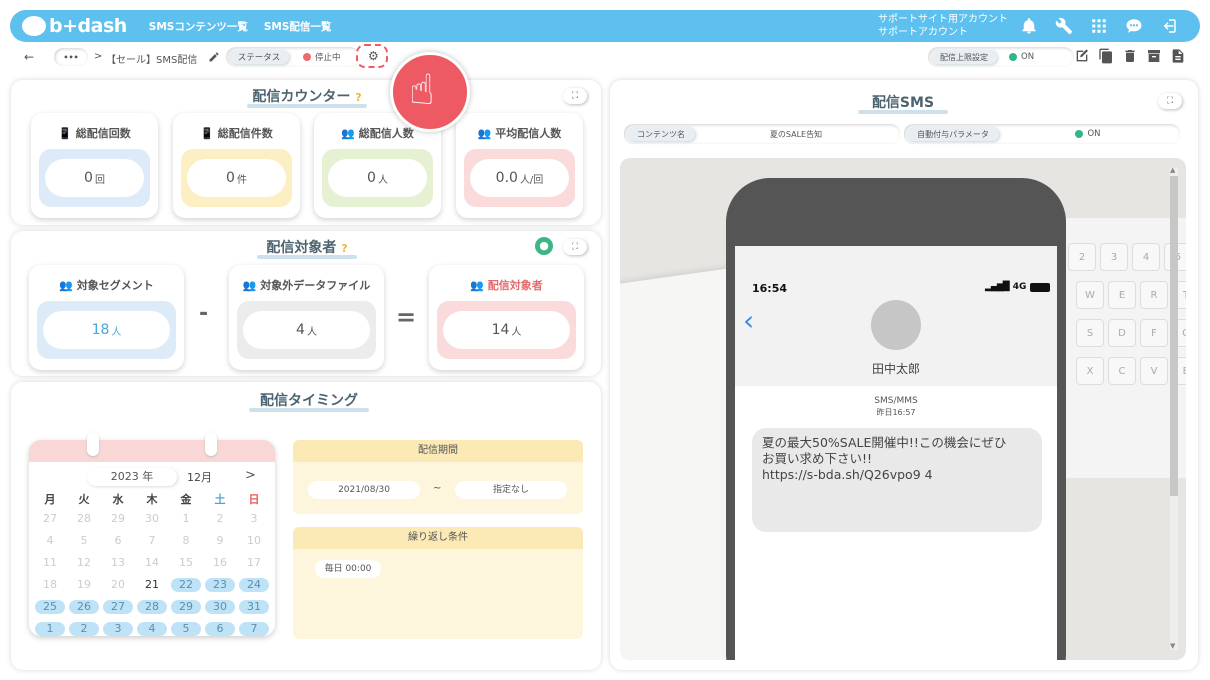 This screenshot has width=1210, height=680. Describe the element at coordinates (511, 490) in the screenshot. I see `period-end: 指定なし` at that location.